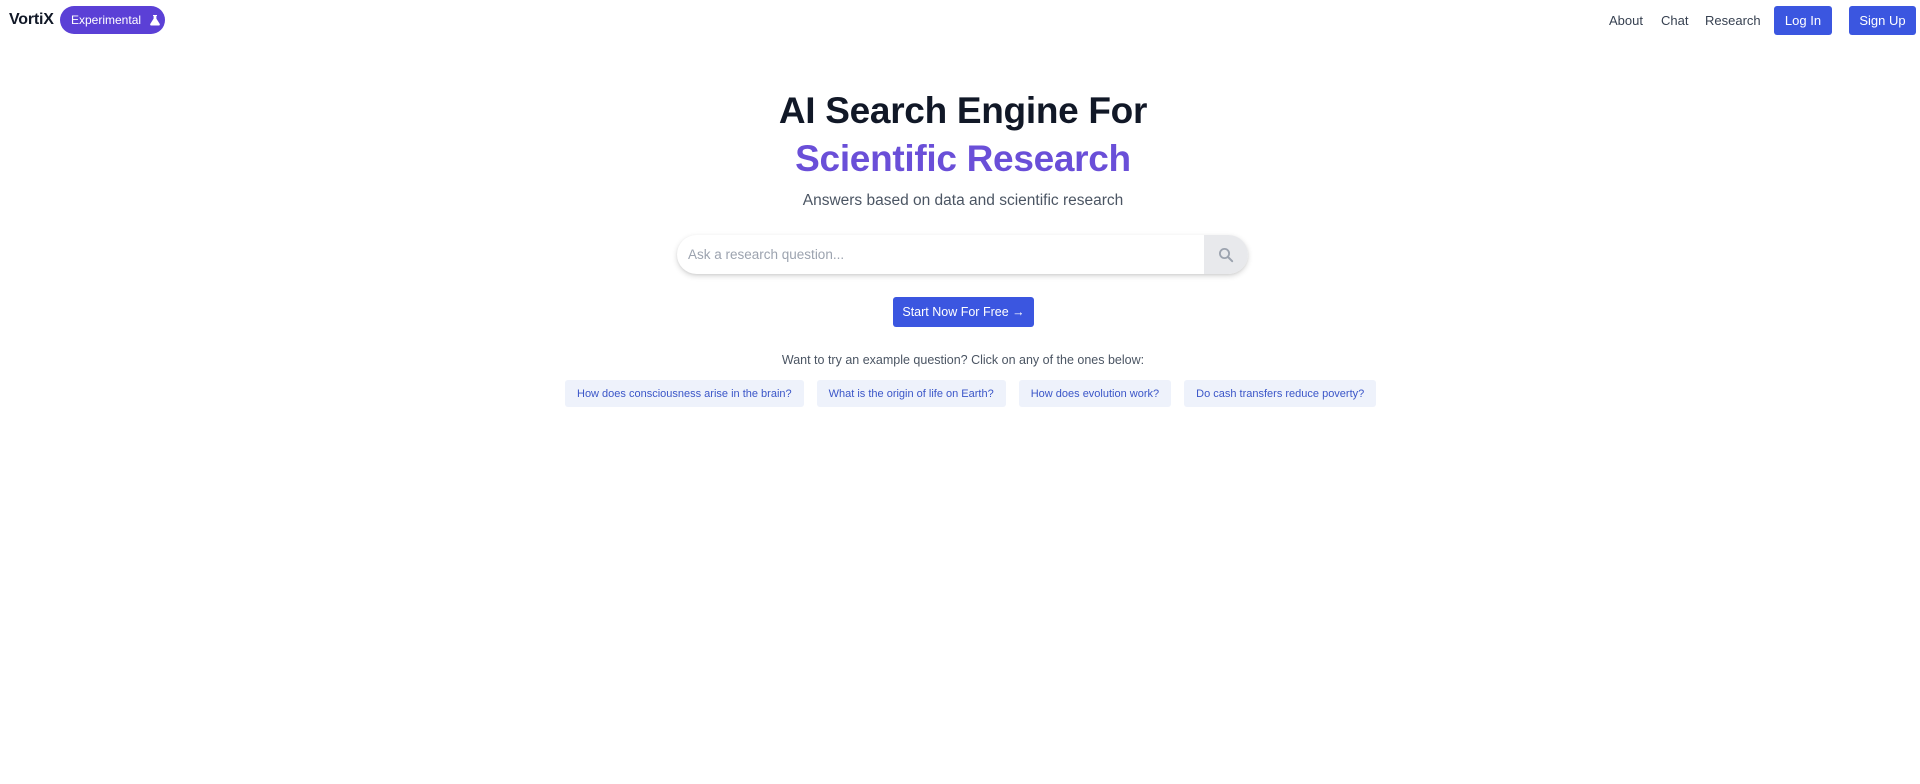 The image size is (1920, 784). Describe the element at coordinates (1280, 393) in the screenshot. I see `example-question-chip: Do cash transfers reduce poverty?` at that location.